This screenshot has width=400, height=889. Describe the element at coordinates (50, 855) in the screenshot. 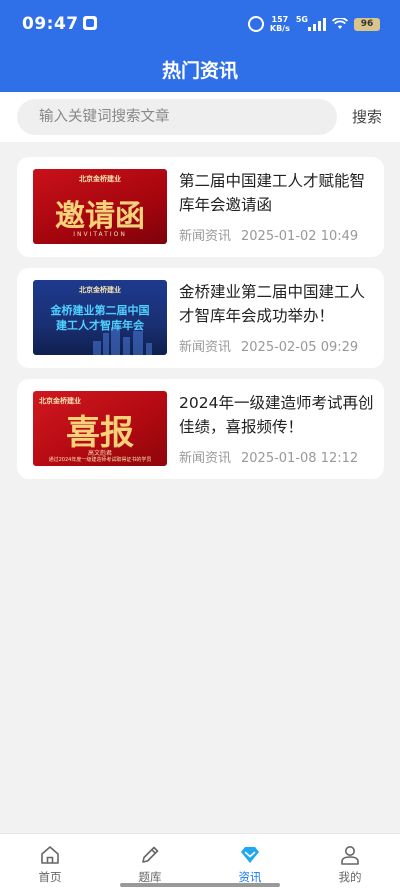

I see `home-icon` at that location.